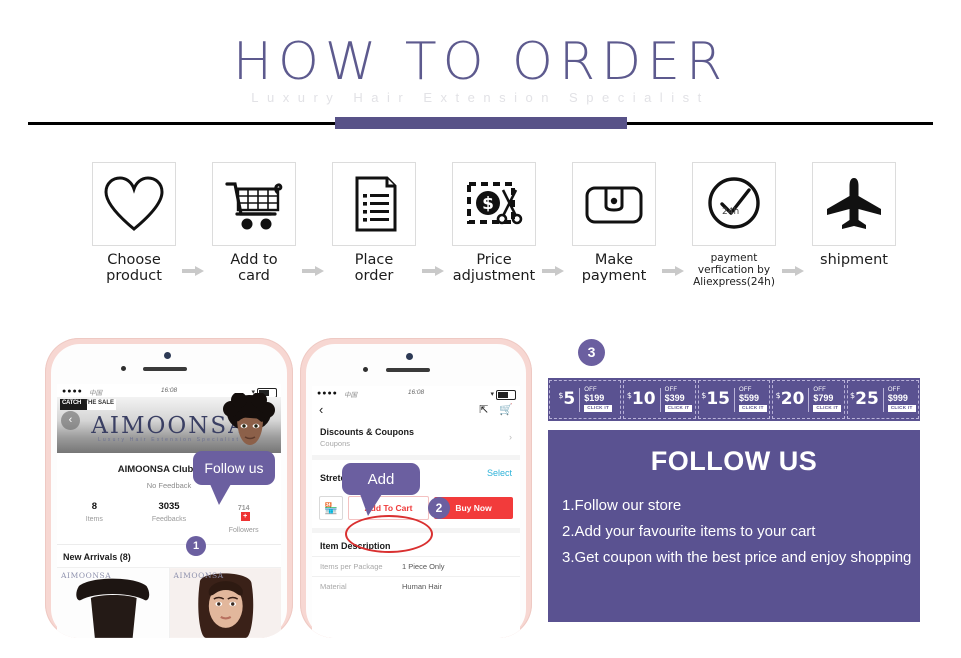 This screenshot has height=658, width=961. Describe the element at coordinates (99, 403) in the screenshot. I see `the-sale-label: THE SALE` at that location.